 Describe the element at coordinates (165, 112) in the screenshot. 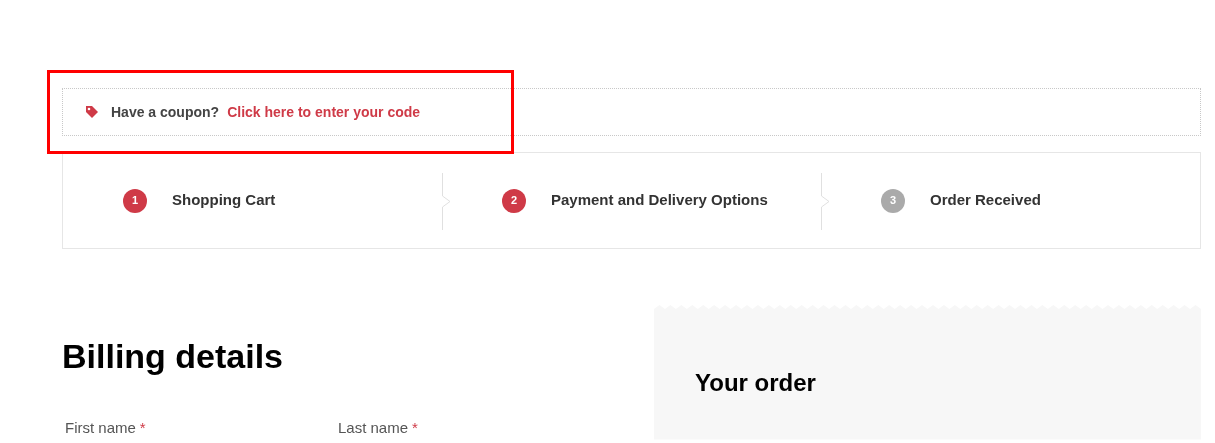

I see `coupon-prompt: Have a coupon?` at that location.